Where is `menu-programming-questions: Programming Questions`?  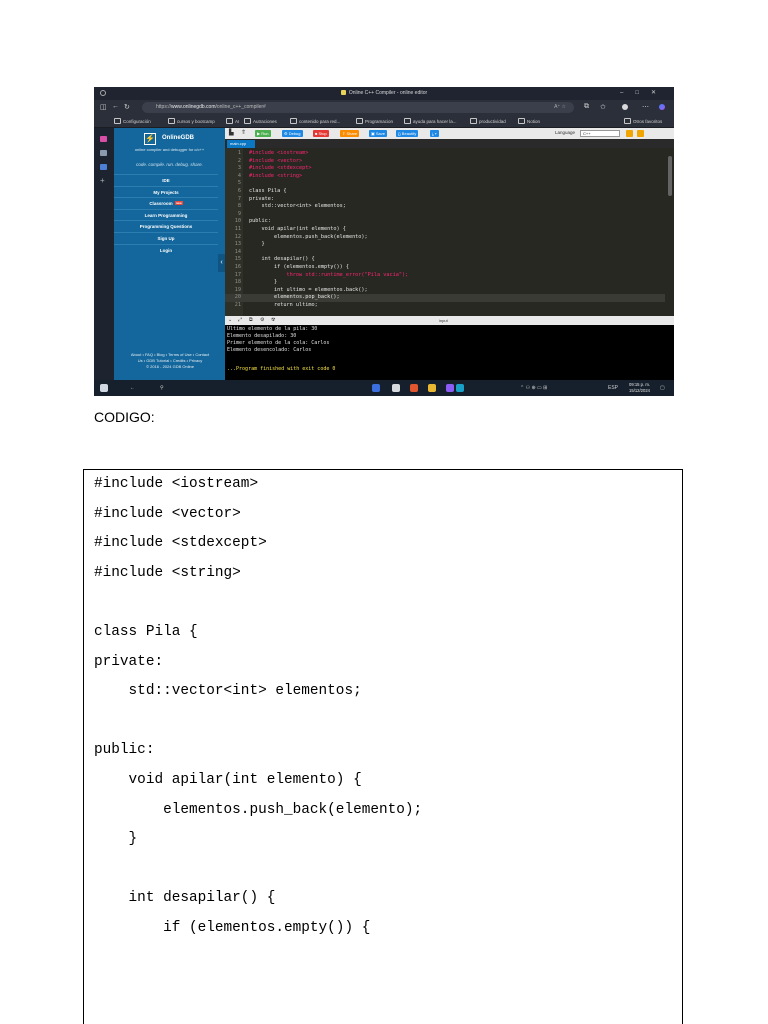
menu-programming-questions: Programming Questions is located at coordinates (166, 226).